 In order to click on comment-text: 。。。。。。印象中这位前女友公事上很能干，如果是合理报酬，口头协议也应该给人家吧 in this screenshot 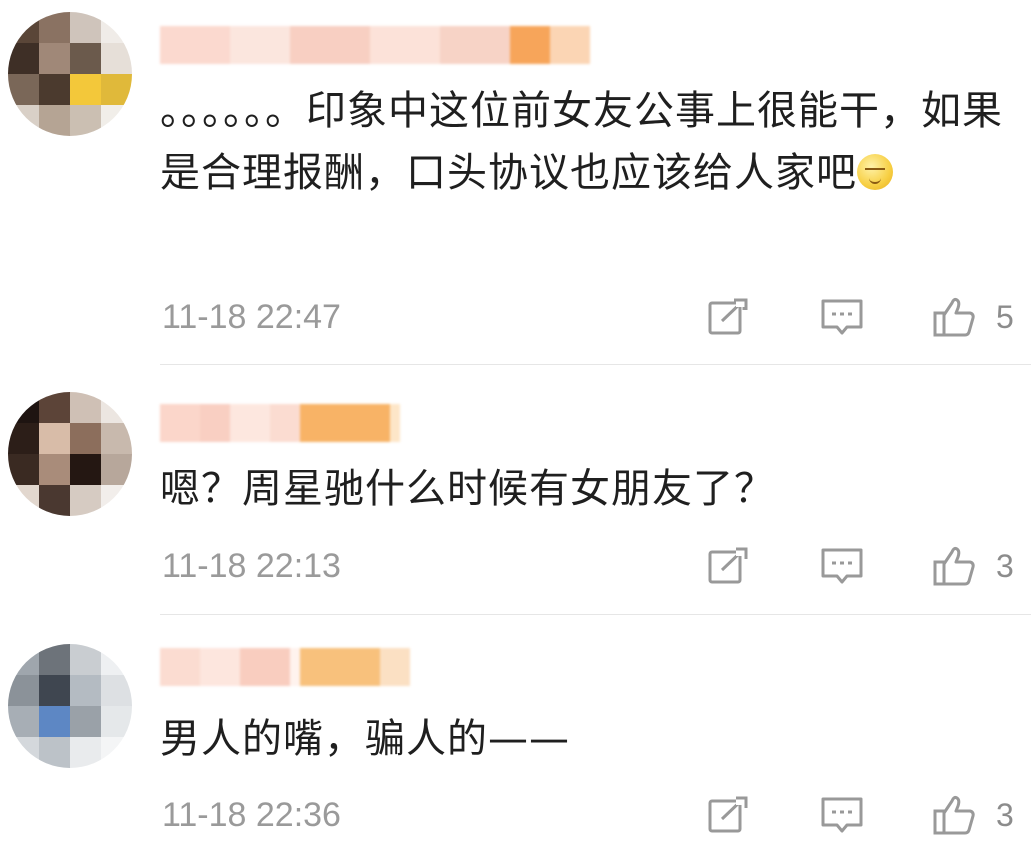, I will do `click(581, 142)`.